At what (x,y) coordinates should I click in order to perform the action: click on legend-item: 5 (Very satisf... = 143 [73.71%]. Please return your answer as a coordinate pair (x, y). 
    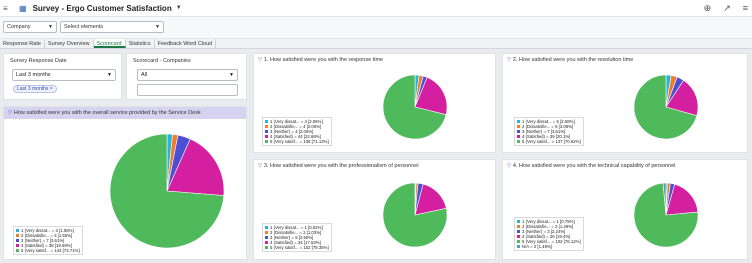
    Looking at the image, I should click on (48, 250).